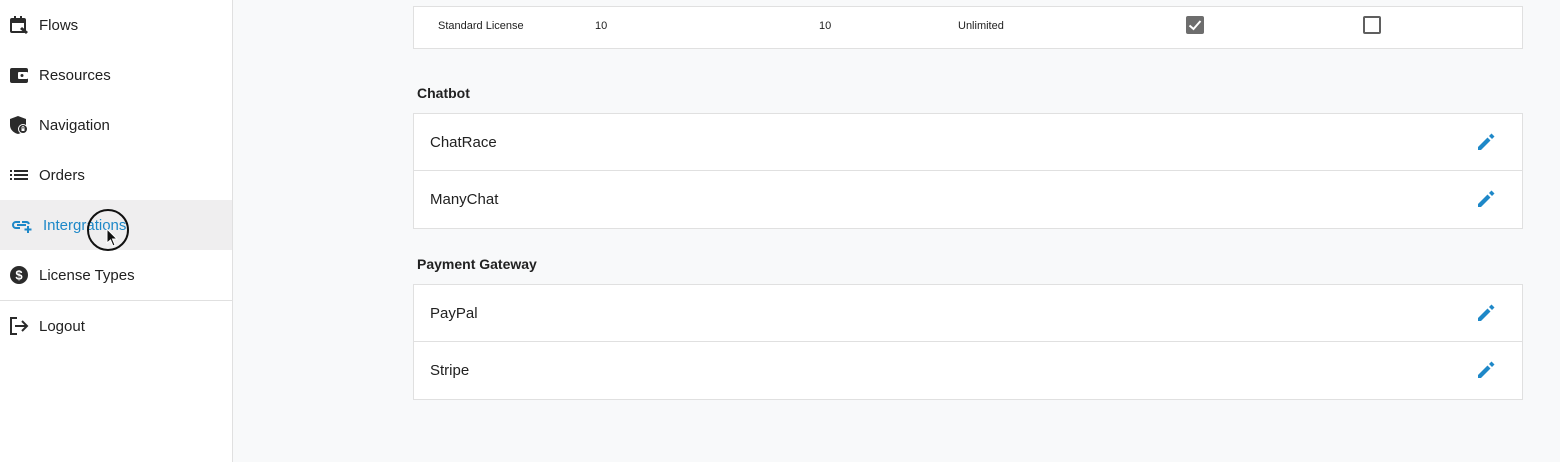  What do you see at coordinates (464, 199) in the screenshot?
I see `integration-name: ManyChat` at bounding box center [464, 199].